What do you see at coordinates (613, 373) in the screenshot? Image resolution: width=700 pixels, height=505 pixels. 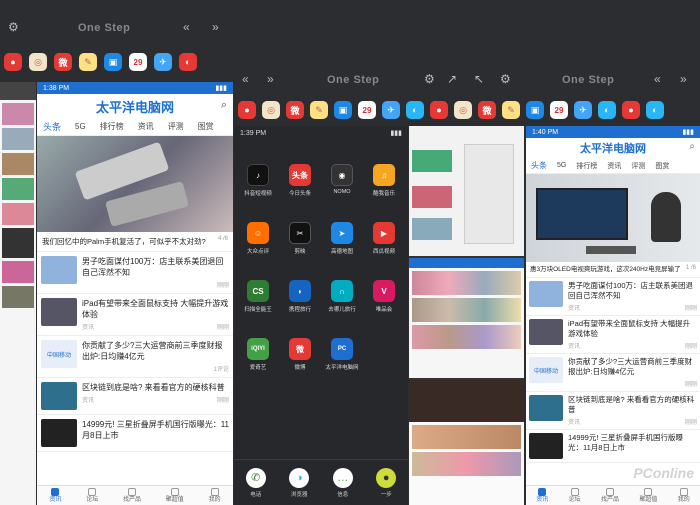 I see `list-item: 中国移动 你贡献了多少?三大运营商前三季度财报出炉:日均赚4亿元 刚刚` at bounding box center [613, 373].